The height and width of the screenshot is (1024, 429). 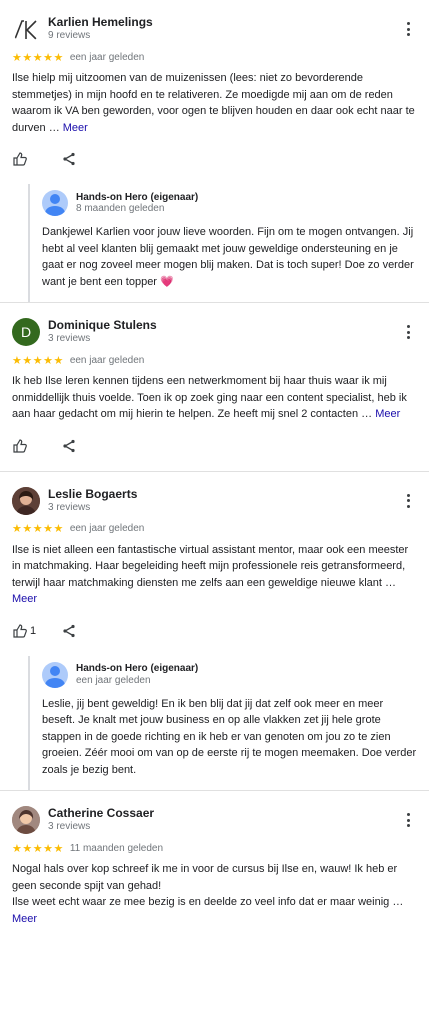 What do you see at coordinates (100, 36) in the screenshot?
I see `review-count: 9 reviews` at bounding box center [100, 36].